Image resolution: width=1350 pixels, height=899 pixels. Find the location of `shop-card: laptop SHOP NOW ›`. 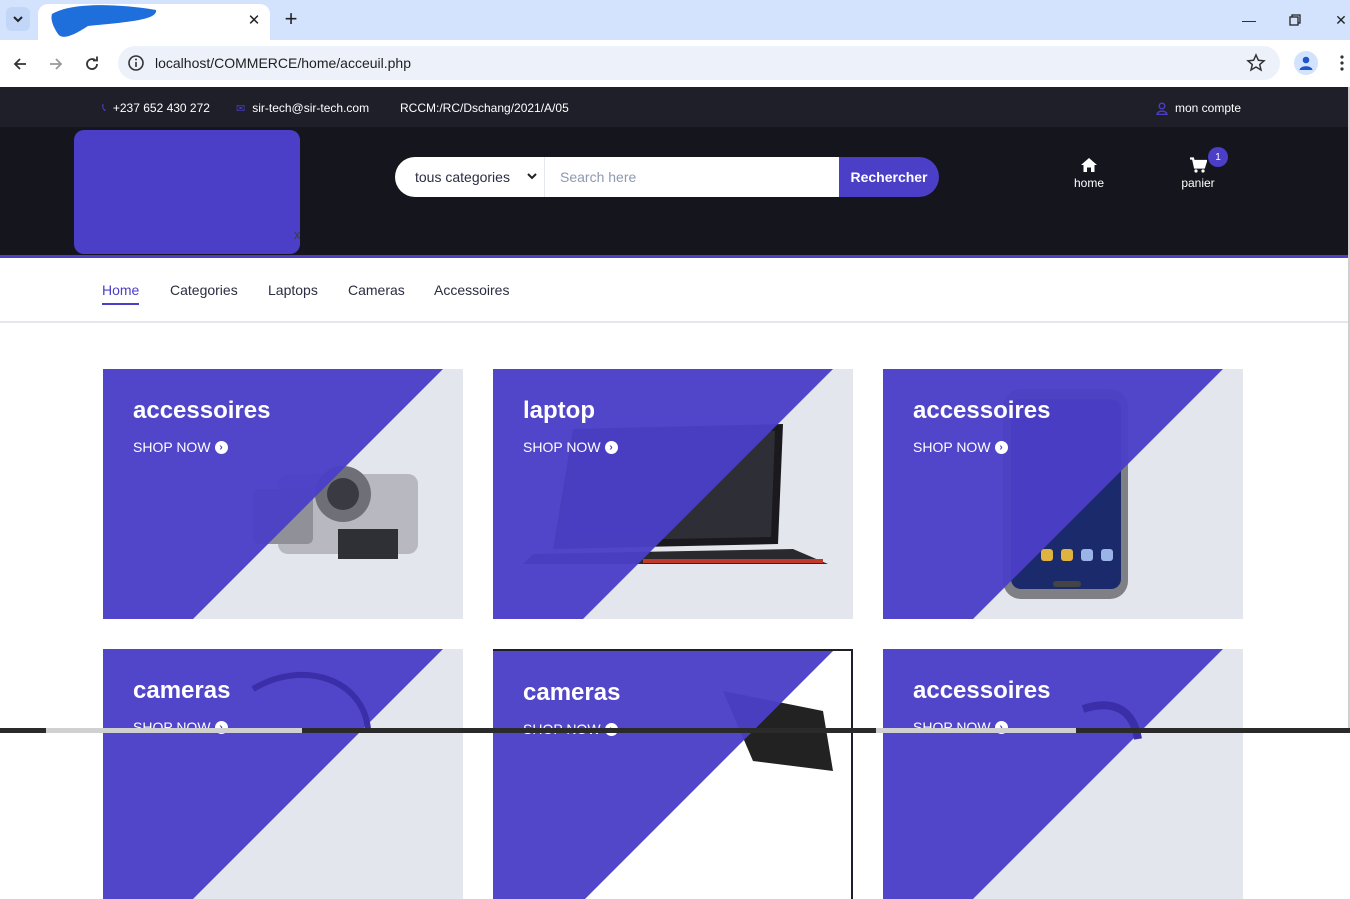

shop-card: laptop SHOP NOW › is located at coordinates (673, 494).